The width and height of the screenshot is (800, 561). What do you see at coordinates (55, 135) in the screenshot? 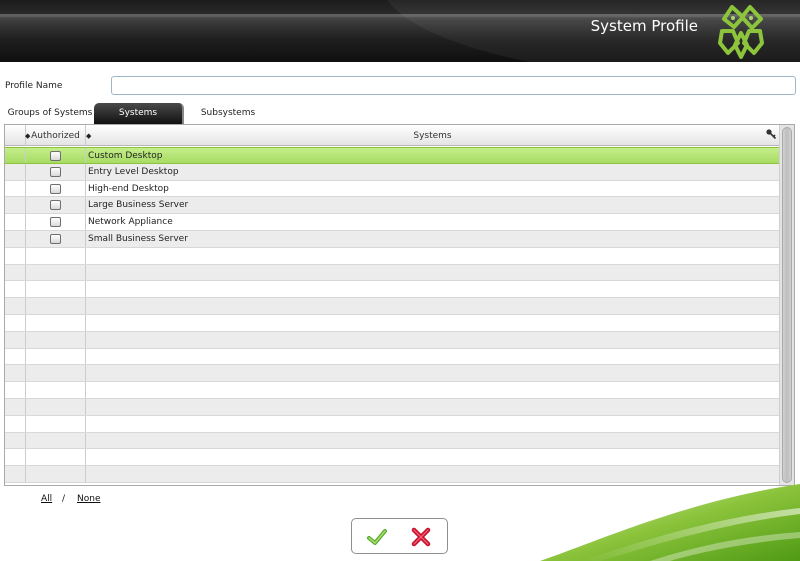
I see `column-header-authorized: ◆ Authorized` at bounding box center [55, 135].